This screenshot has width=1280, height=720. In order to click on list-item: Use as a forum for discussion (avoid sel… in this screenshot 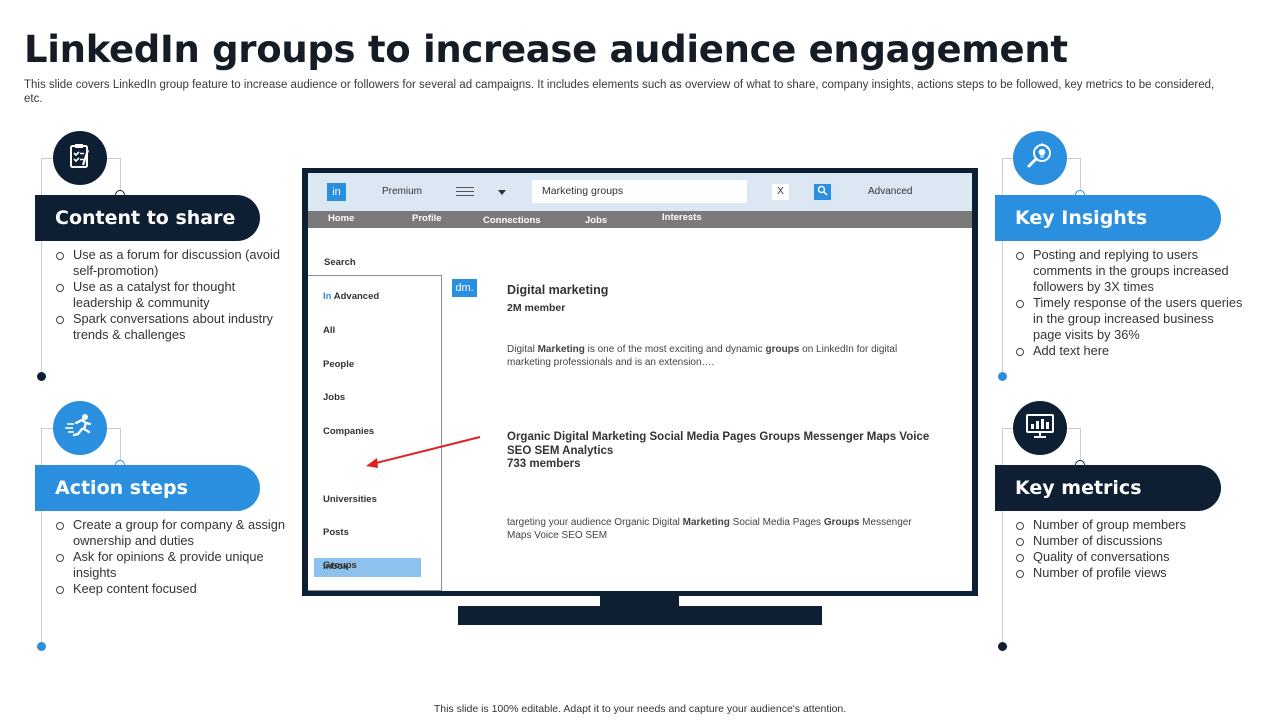, I will do `click(172, 263)`.